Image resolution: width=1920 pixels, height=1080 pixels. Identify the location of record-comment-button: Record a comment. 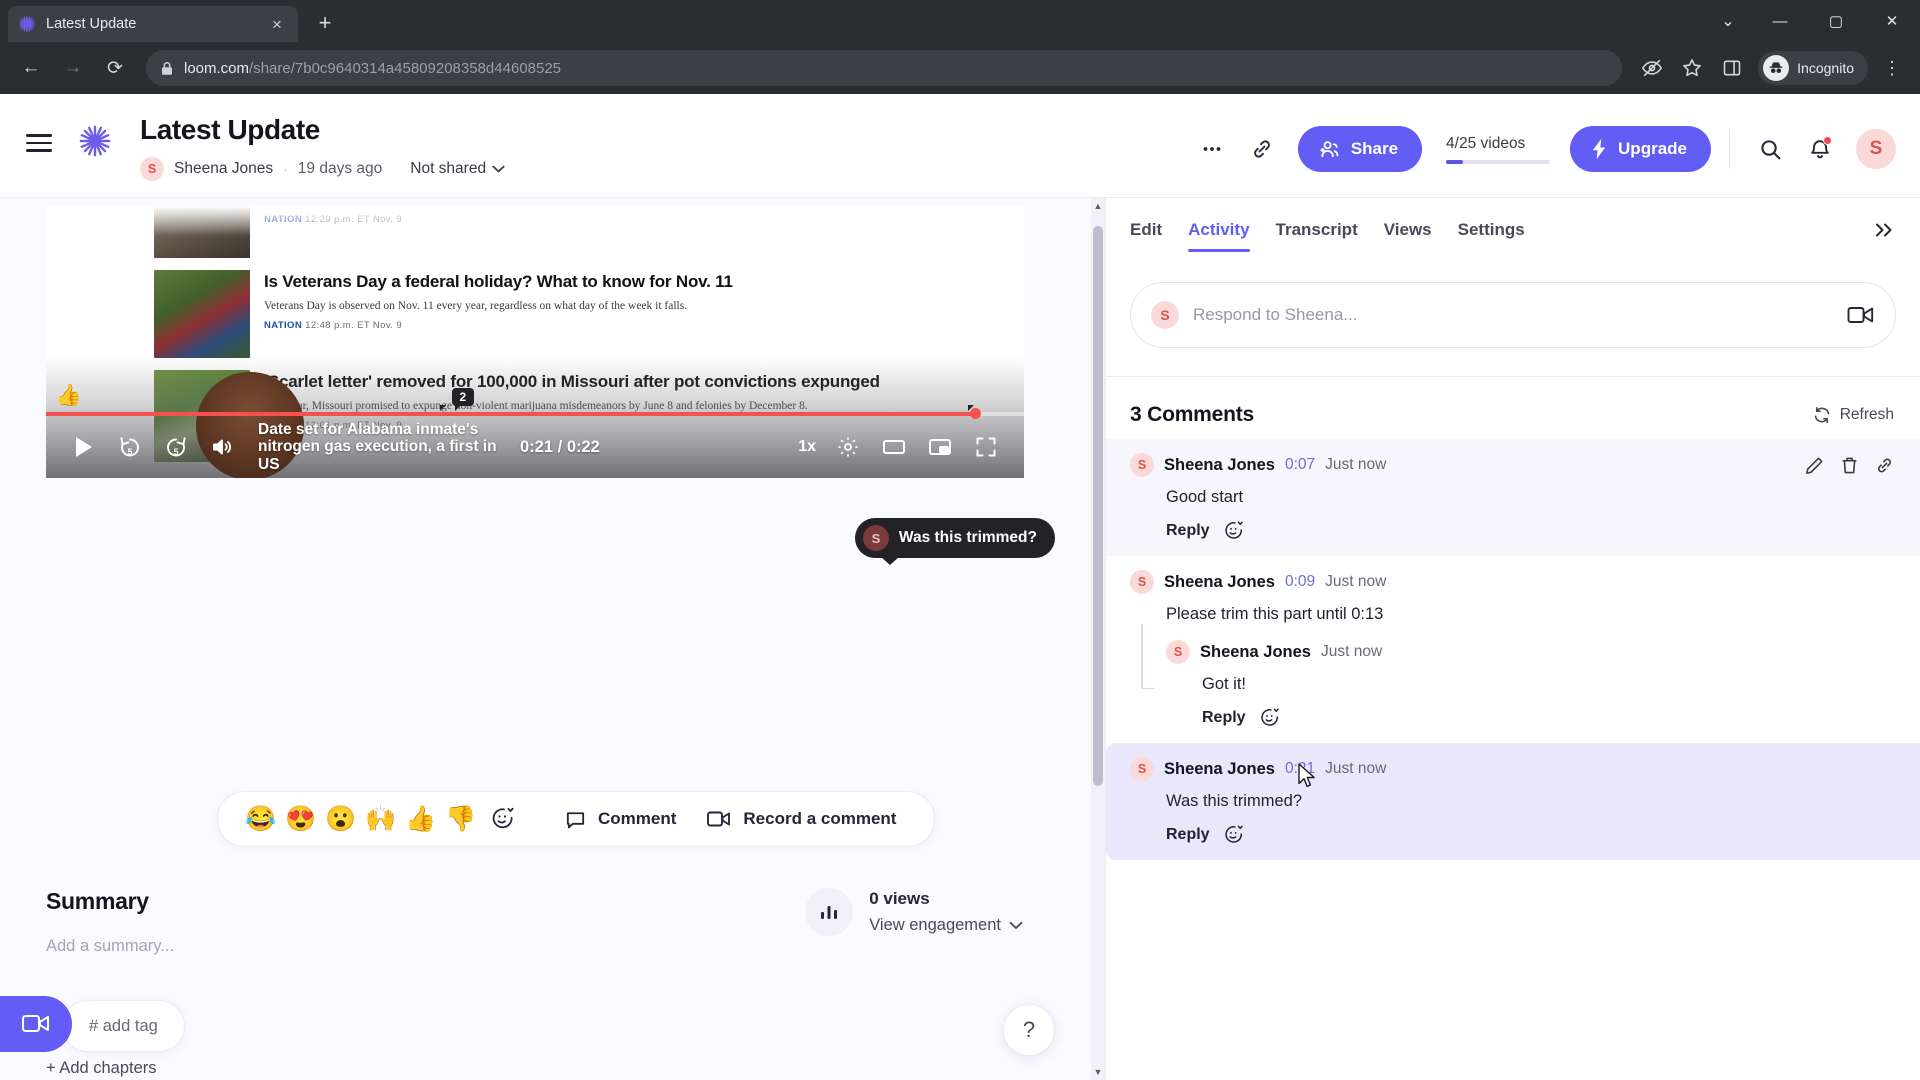
(801, 819).